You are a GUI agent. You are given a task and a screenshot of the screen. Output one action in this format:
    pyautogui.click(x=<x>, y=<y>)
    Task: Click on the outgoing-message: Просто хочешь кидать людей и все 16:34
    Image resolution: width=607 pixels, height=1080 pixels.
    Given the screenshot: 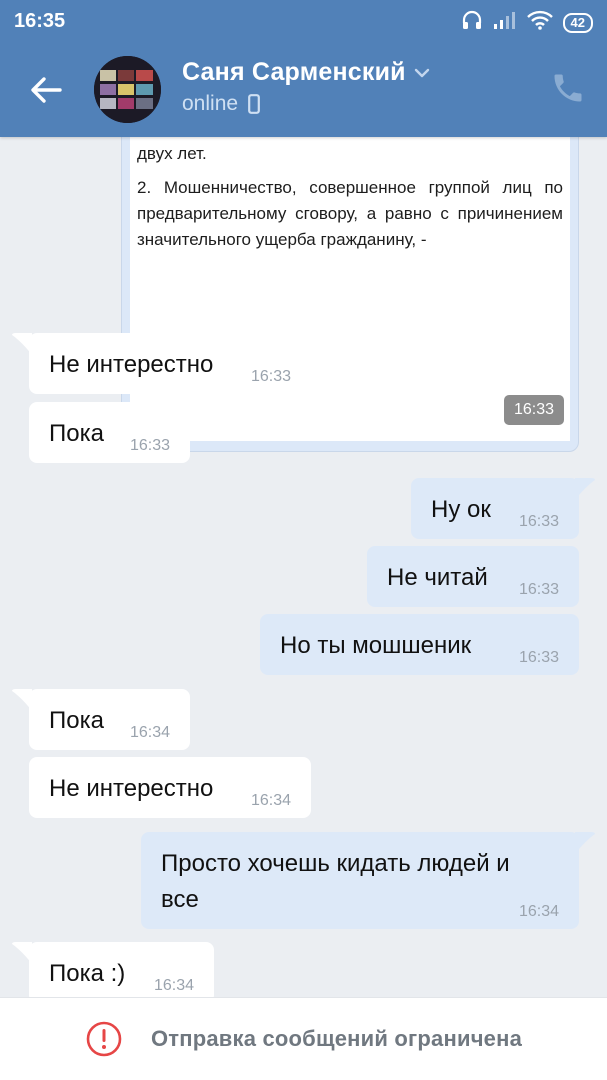 What is the action you would take?
    pyautogui.click(x=360, y=880)
    